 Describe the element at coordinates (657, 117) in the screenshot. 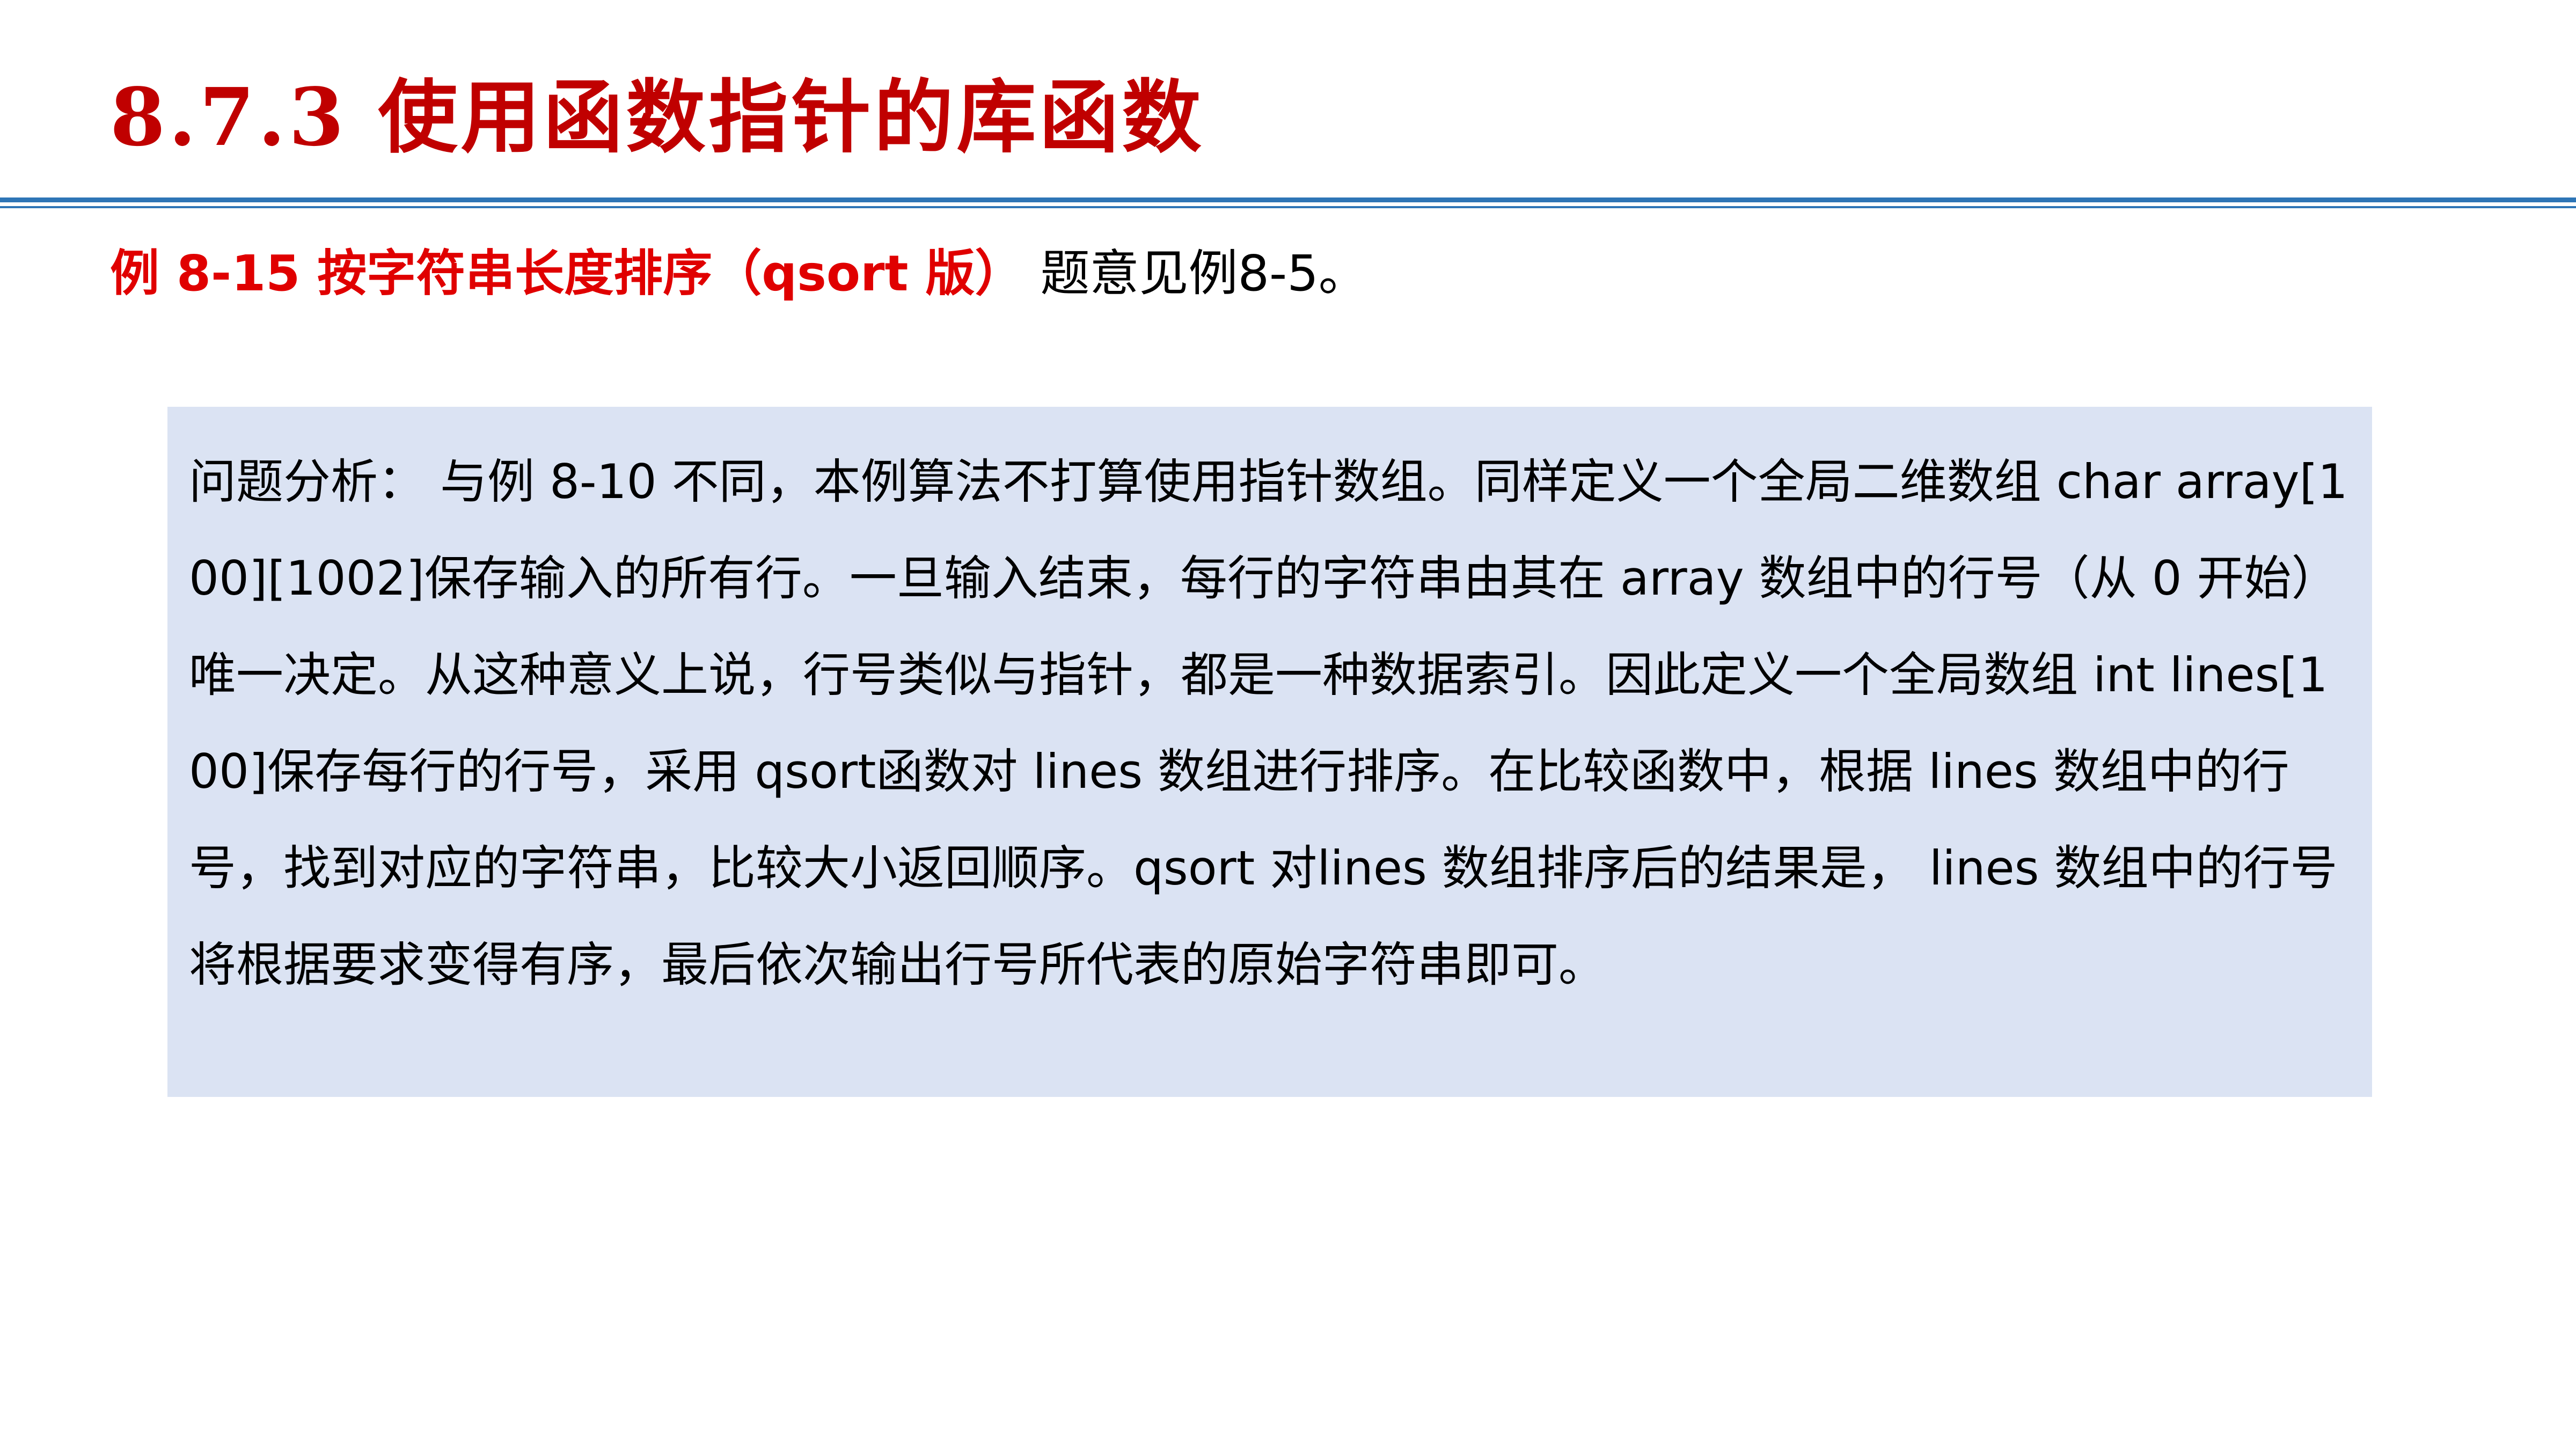

I see `slide-title: 8.7.3 使用函数指针的库函数` at that location.